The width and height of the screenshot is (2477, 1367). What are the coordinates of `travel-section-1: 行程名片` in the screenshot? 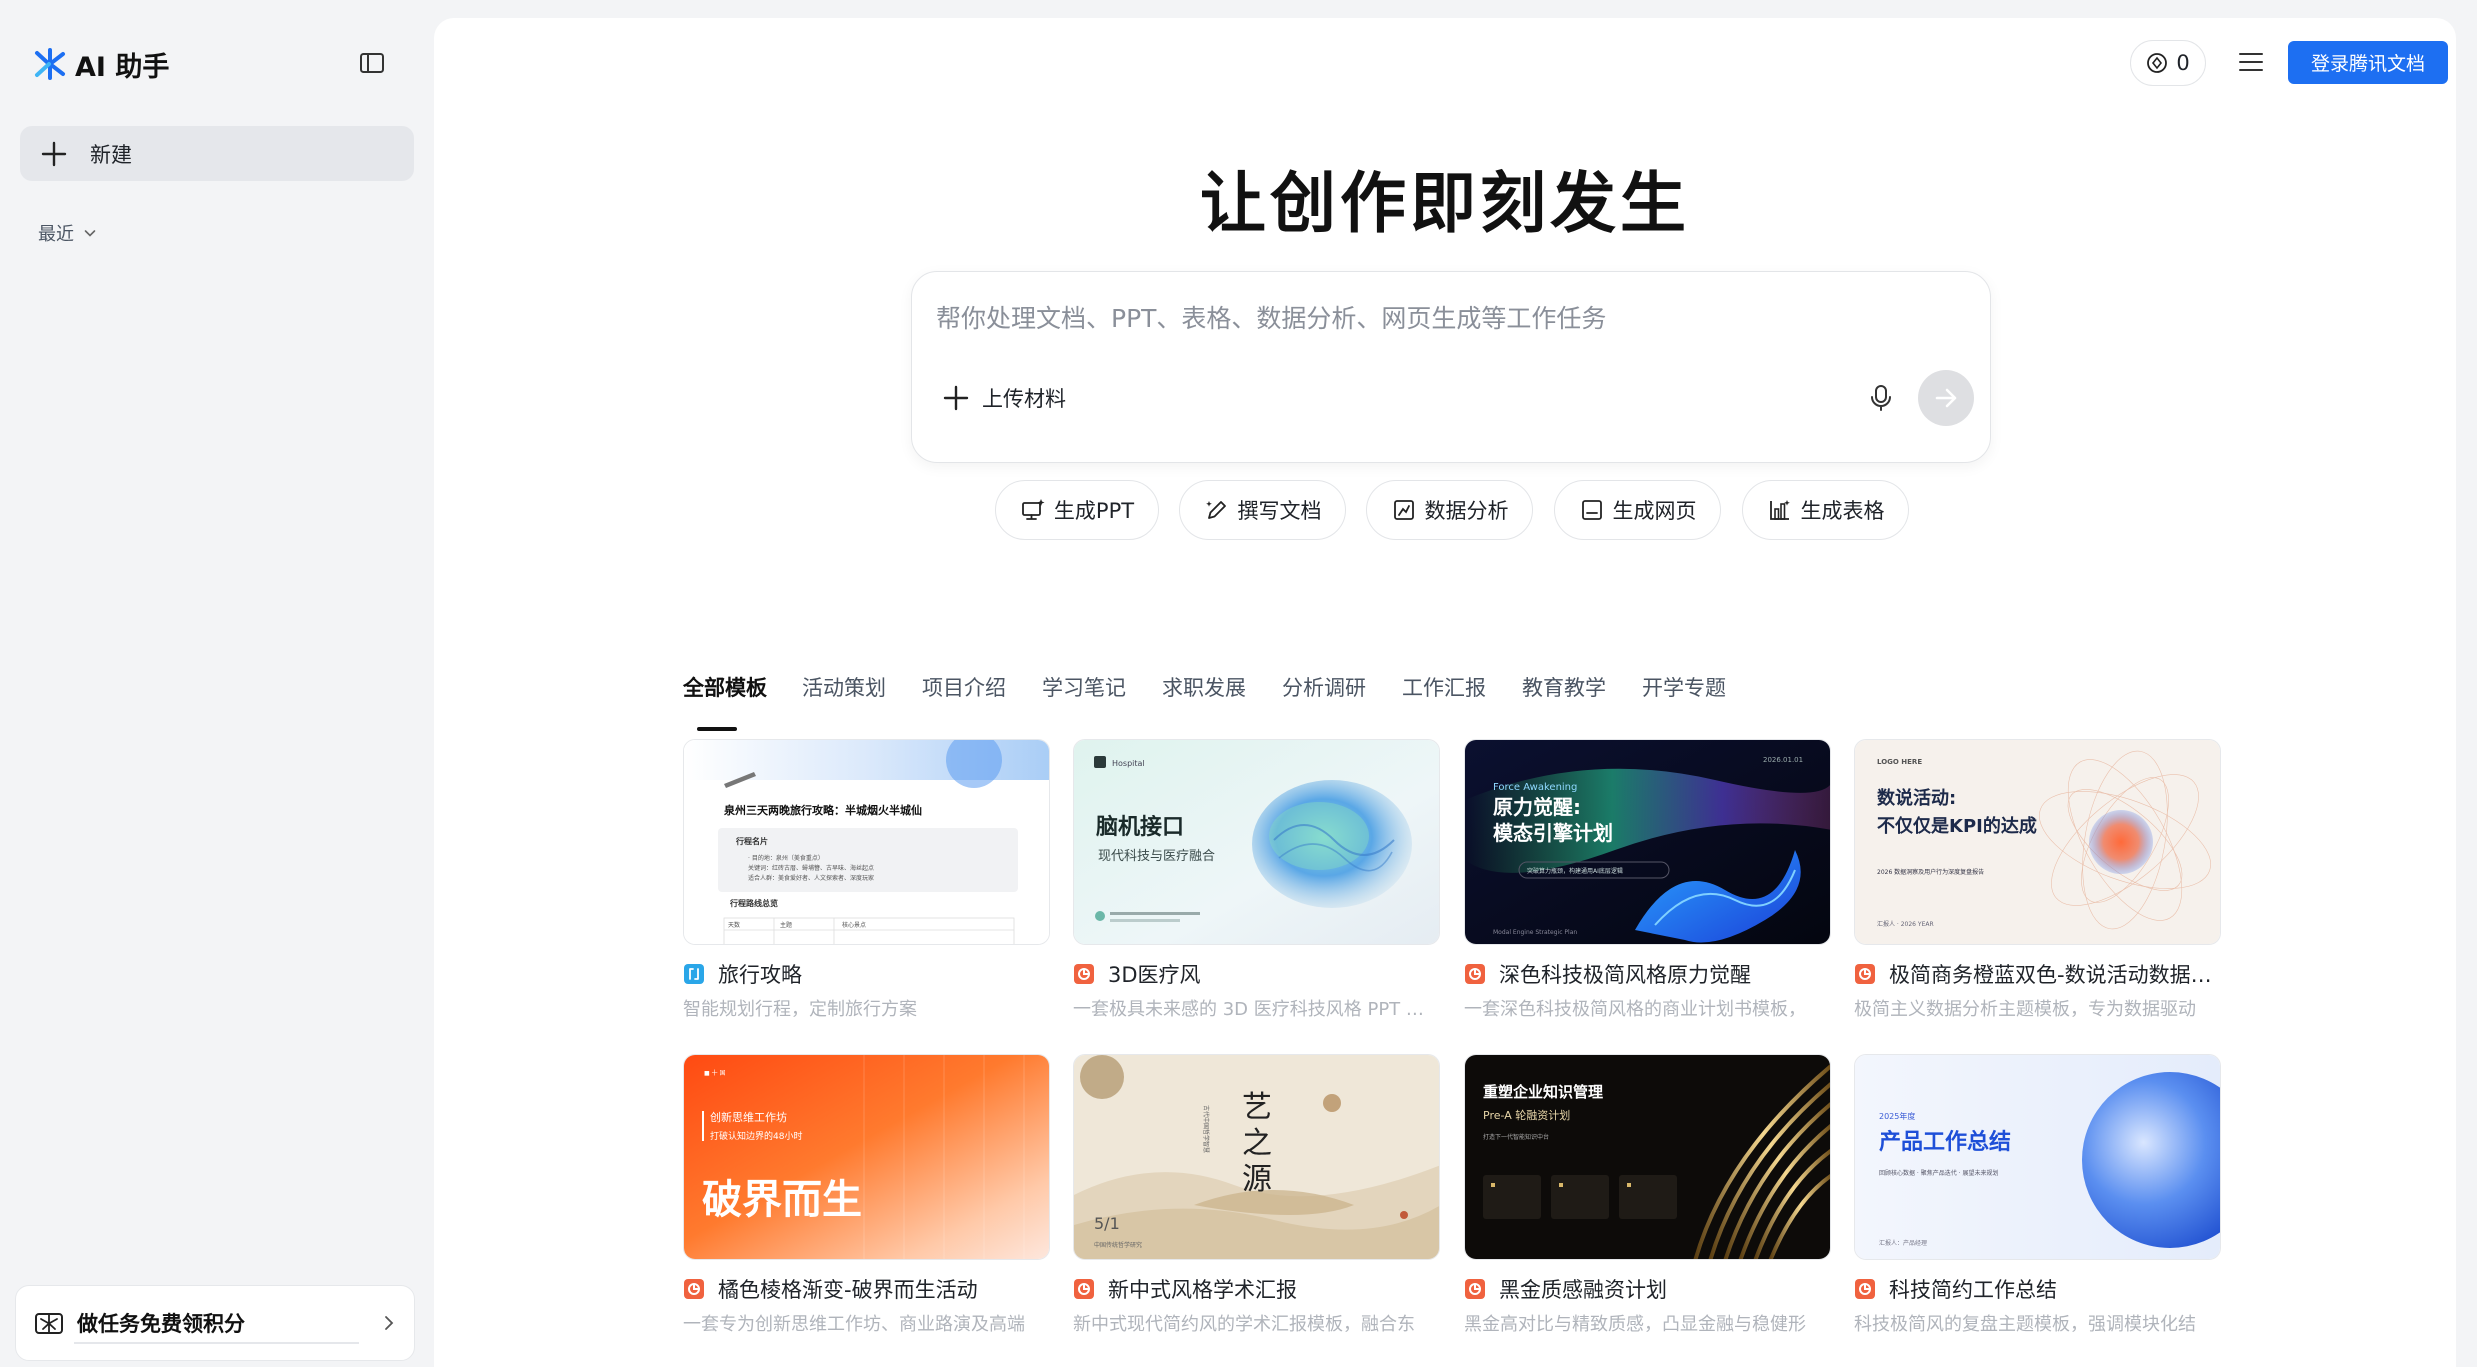 It's located at (751, 841).